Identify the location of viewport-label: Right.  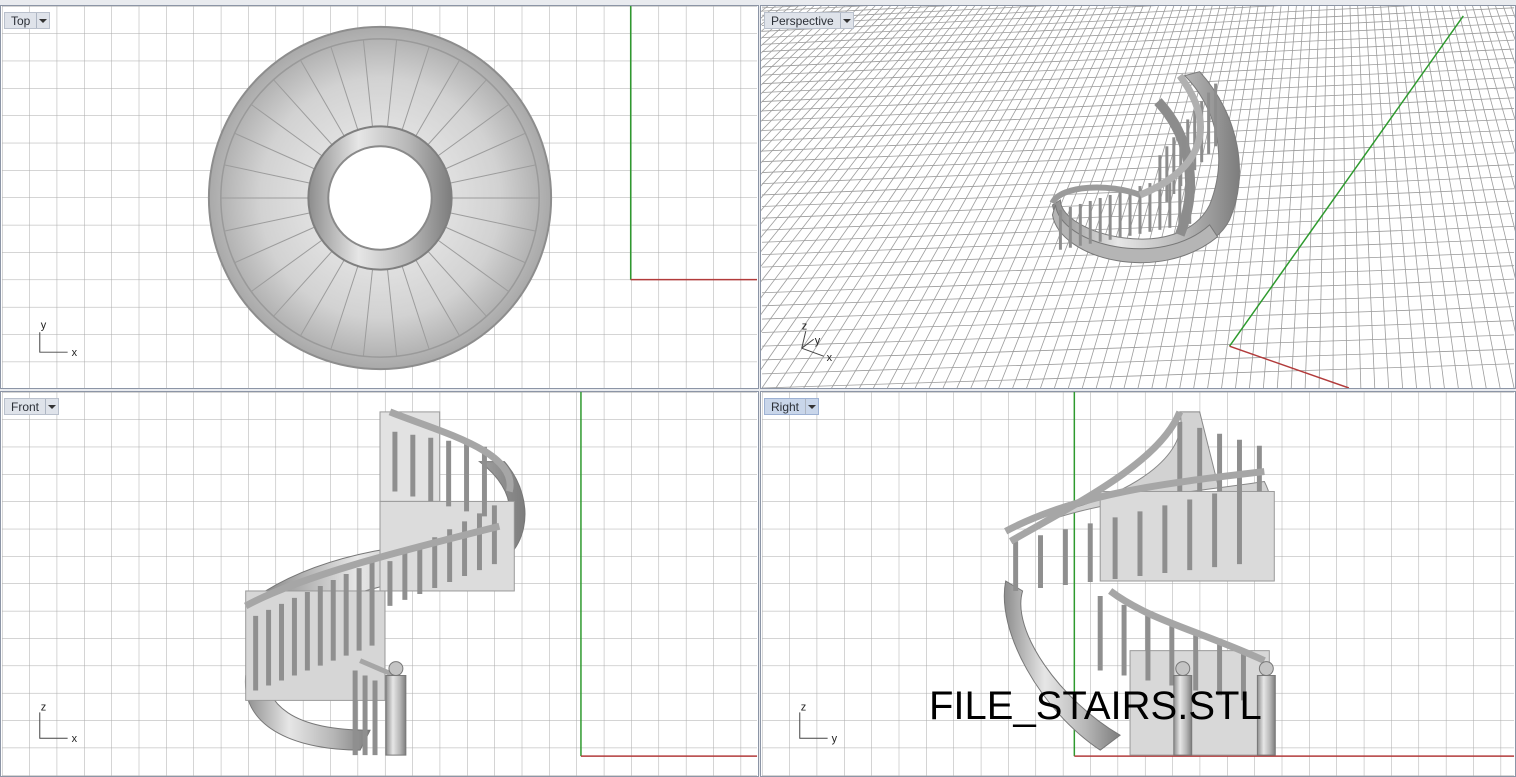
(785, 406).